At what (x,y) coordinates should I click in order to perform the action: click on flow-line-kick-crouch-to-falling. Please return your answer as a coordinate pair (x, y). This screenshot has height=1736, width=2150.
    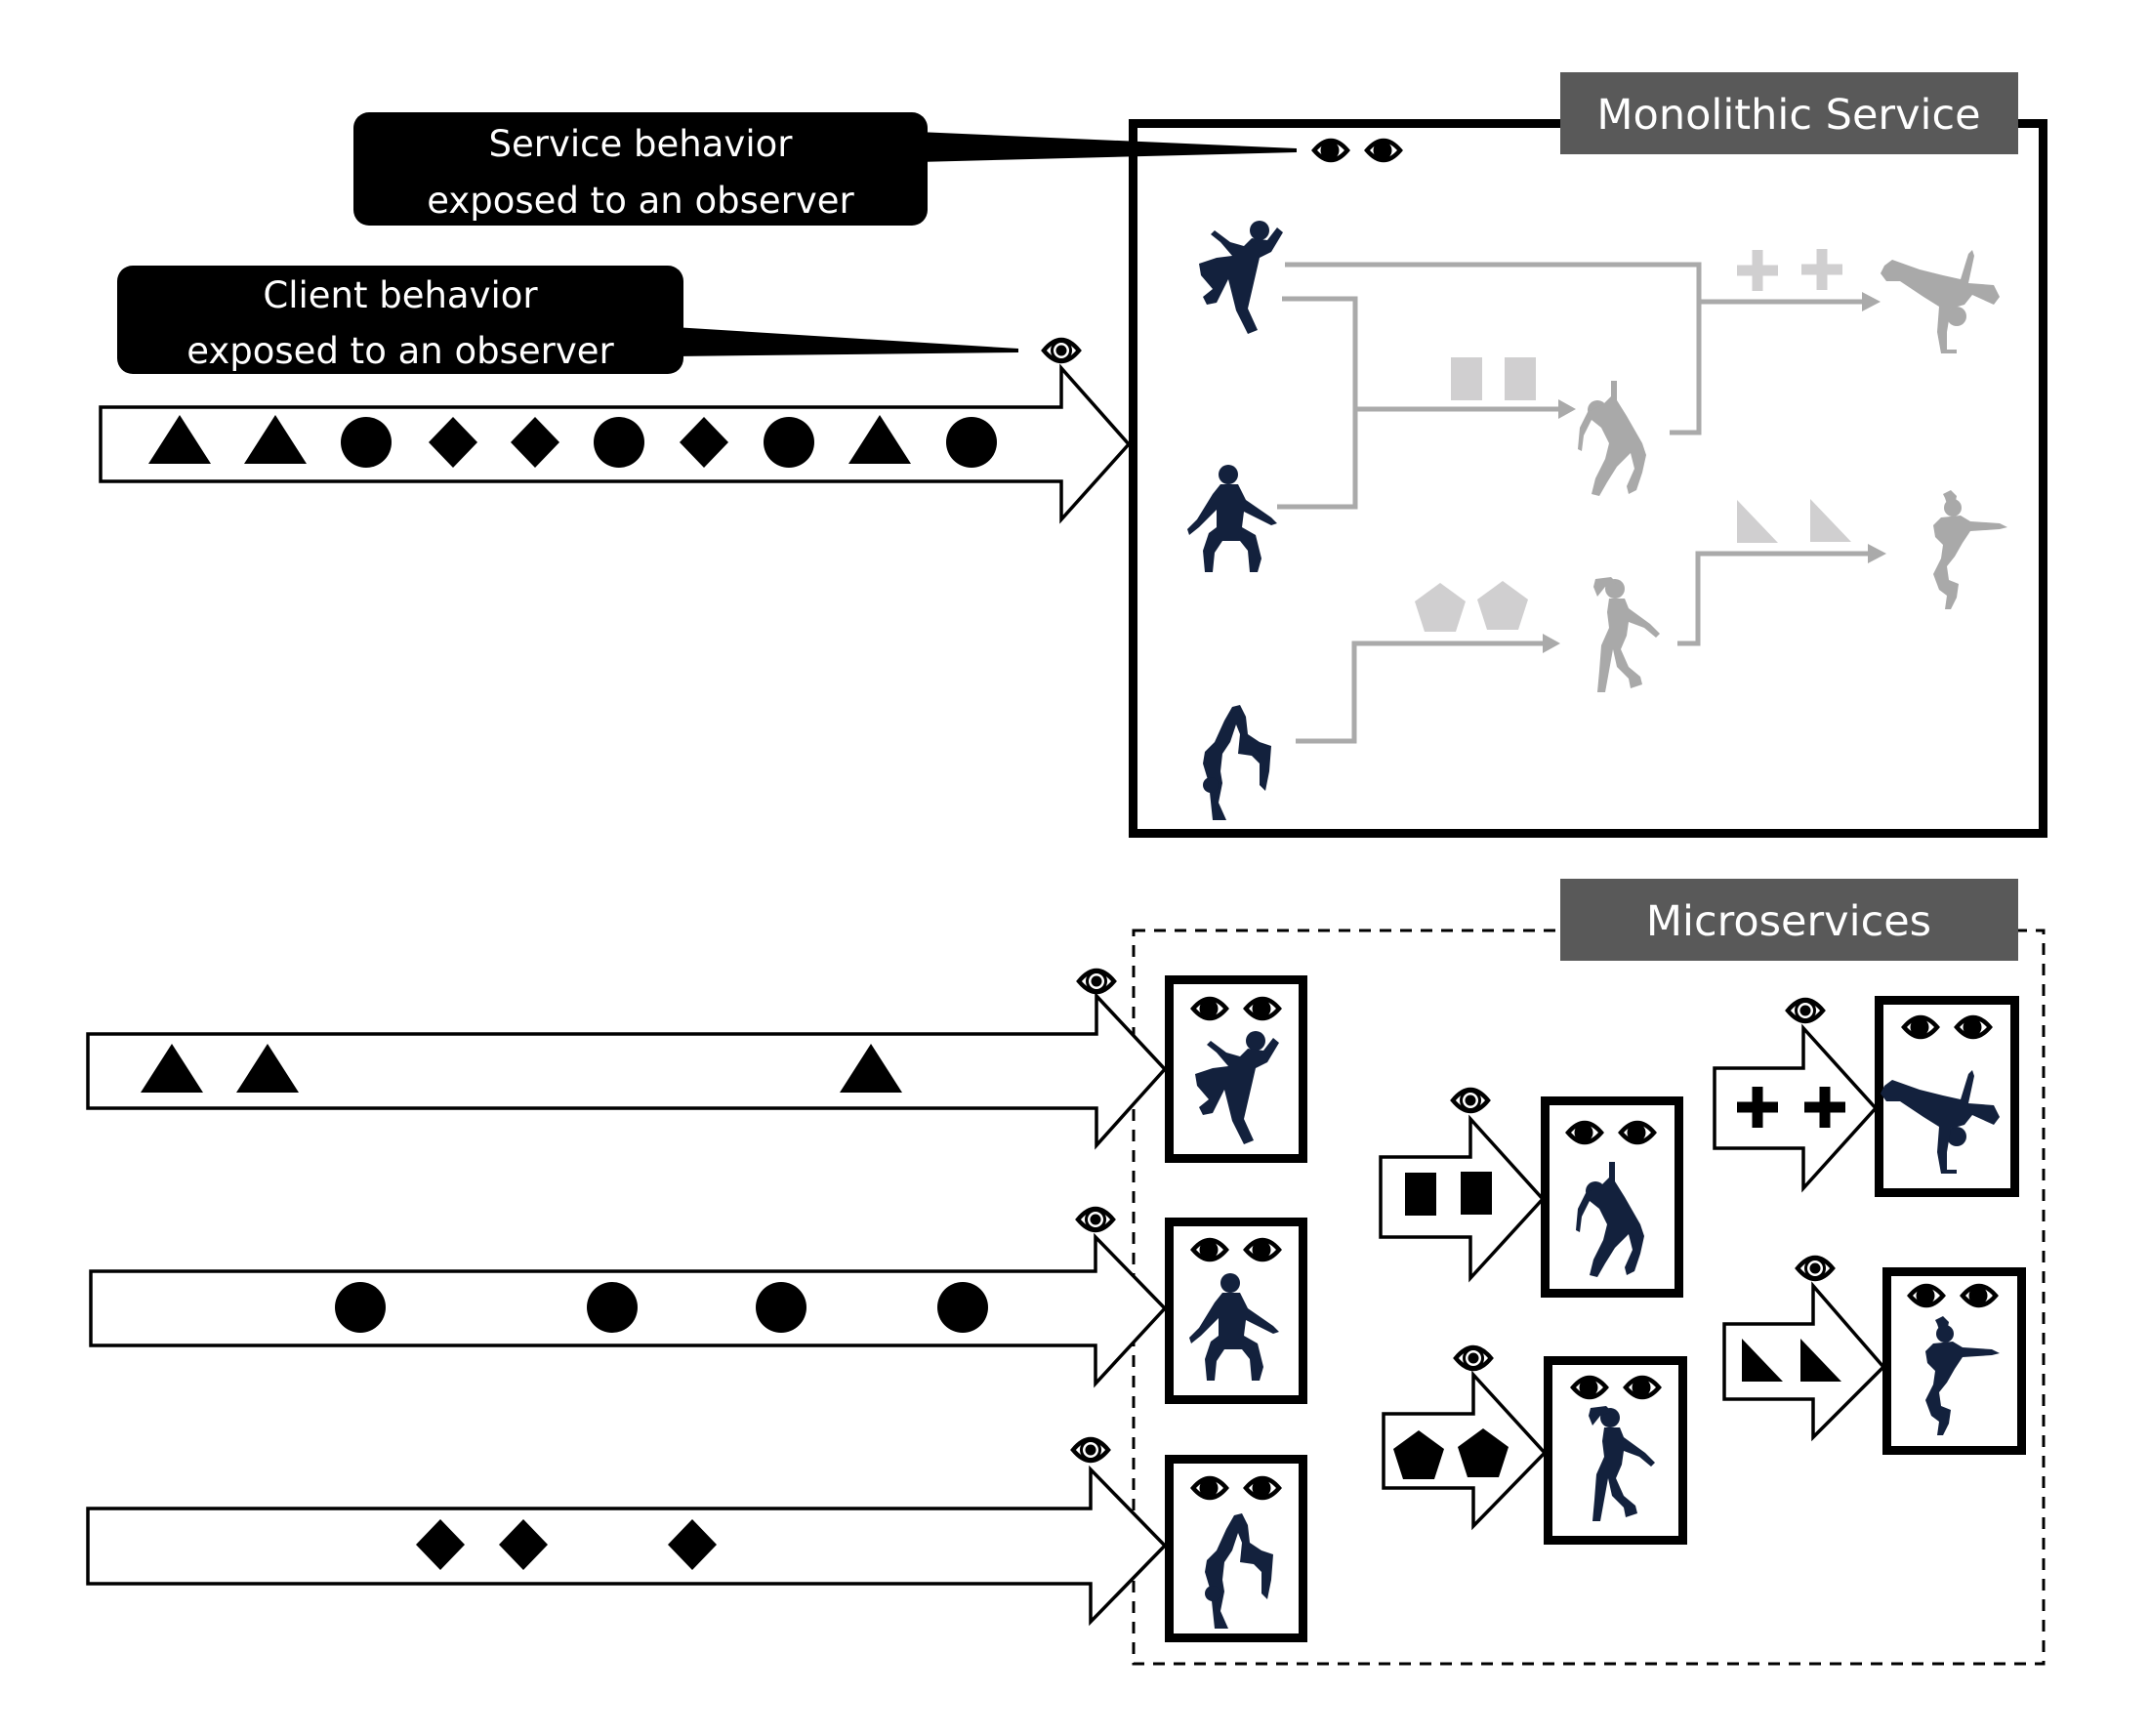
    Looking at the image, I should click on (1418, 403).